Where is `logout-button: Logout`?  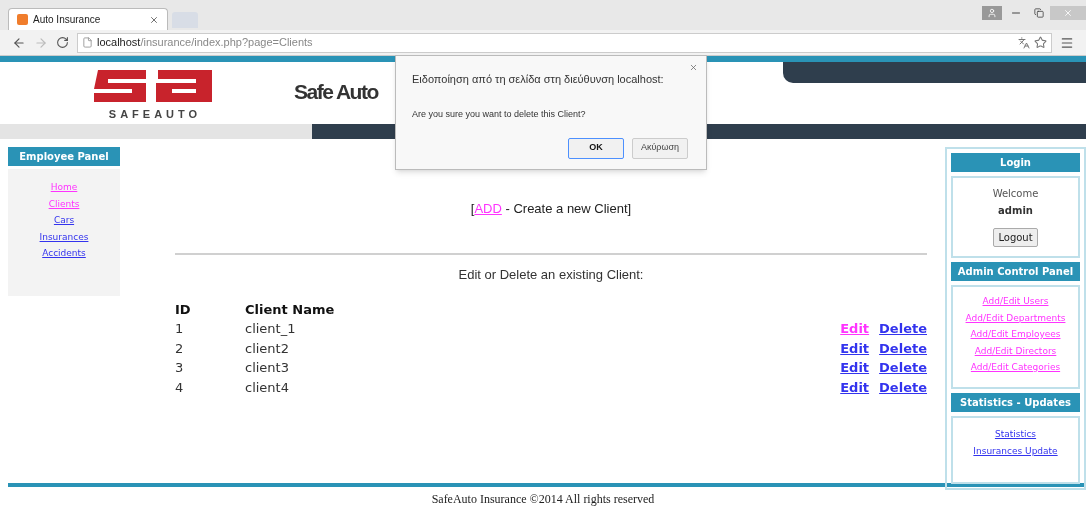
logout-button: Logout is located at coordinates (1015, 237).